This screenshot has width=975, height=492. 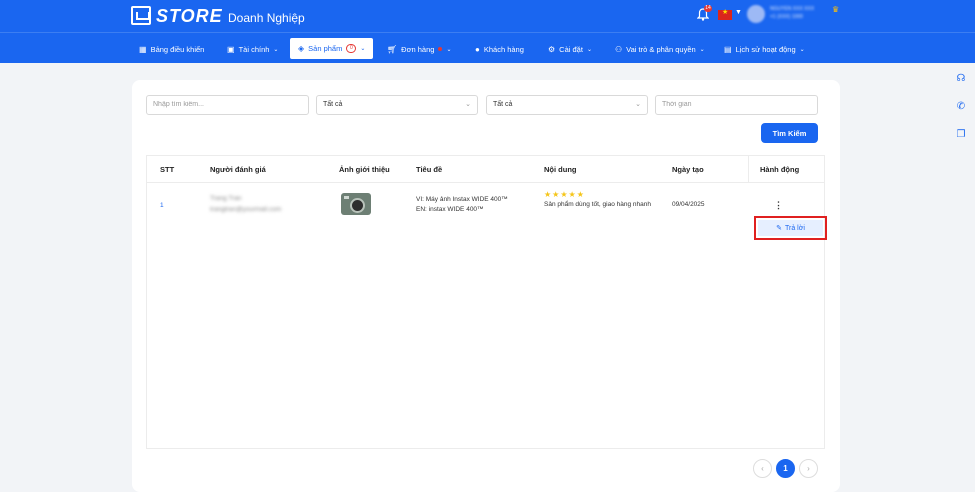 What do you see at coordinates (785, 468) in the screenshot?
I see `pagination-page: 1` at bounding box center [785, 468].